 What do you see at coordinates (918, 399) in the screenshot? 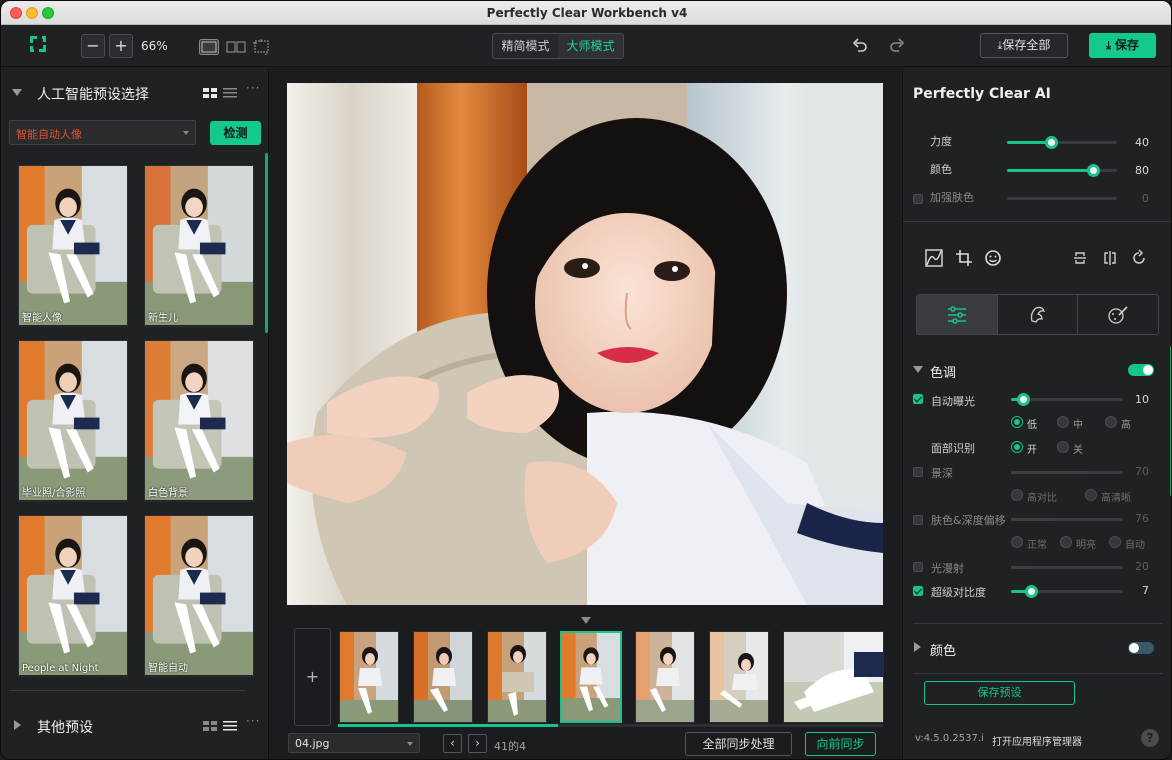
I see `auto-exposure-checkbox` at bounding box center [918, 399].